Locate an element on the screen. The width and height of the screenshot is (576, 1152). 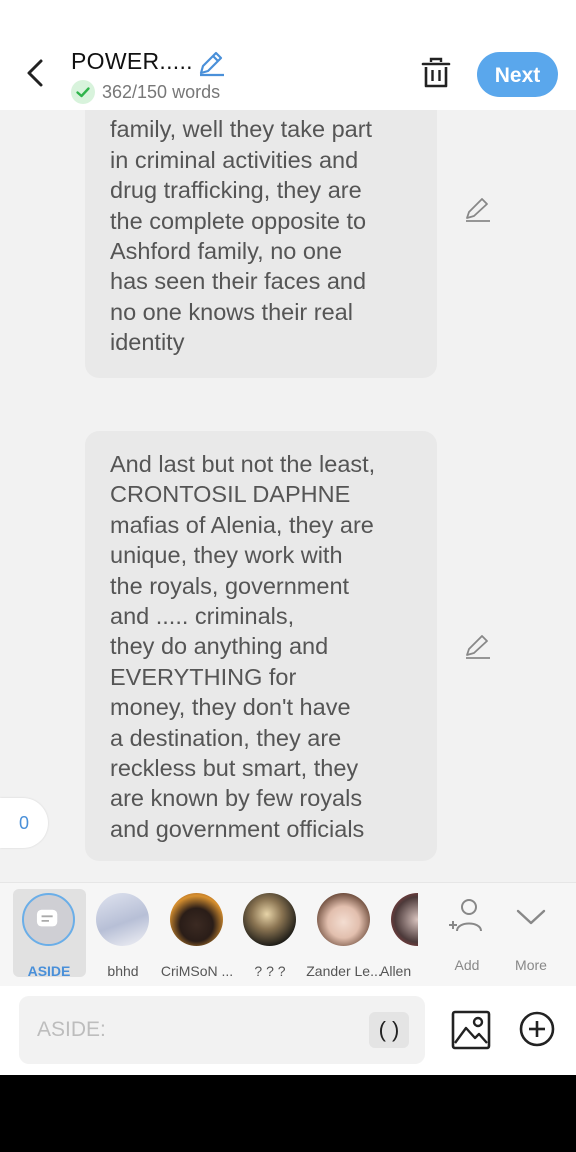
character-aside: ASIDE is located at coordinates (49, 935).